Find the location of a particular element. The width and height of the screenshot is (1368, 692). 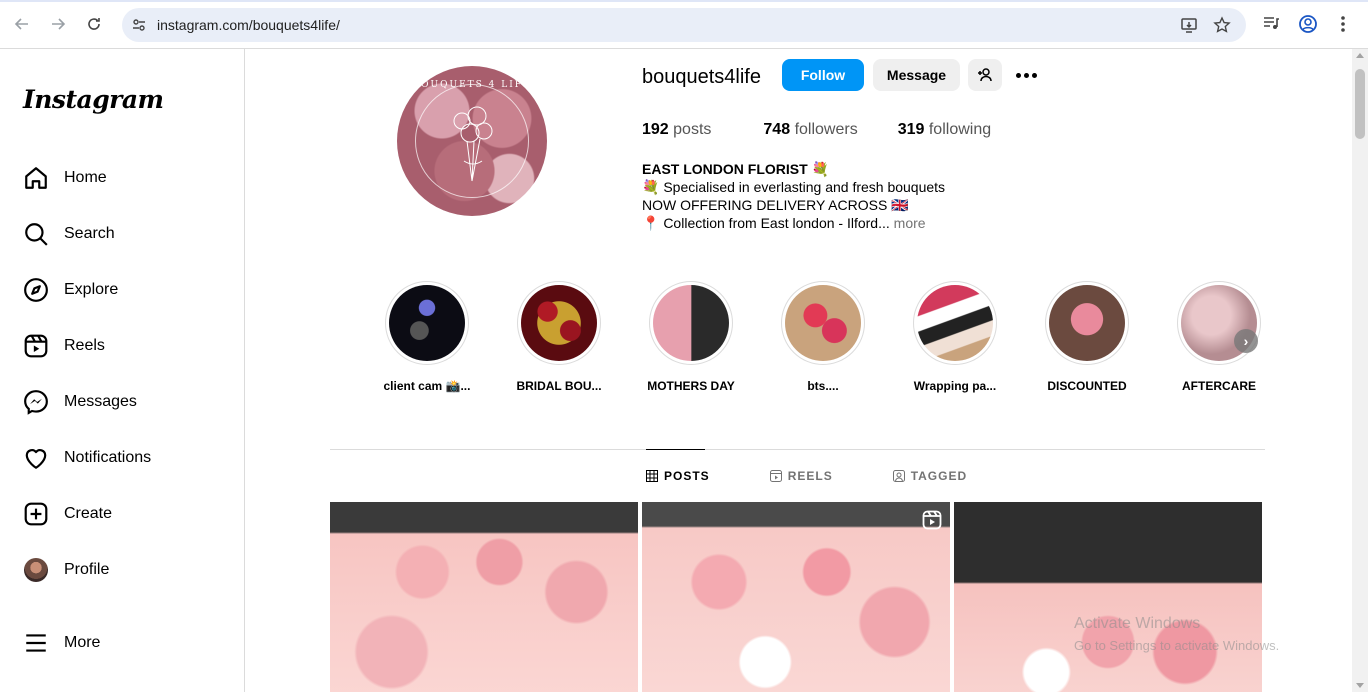

tab-label: TAGGED is located at coordinates (939, 476).